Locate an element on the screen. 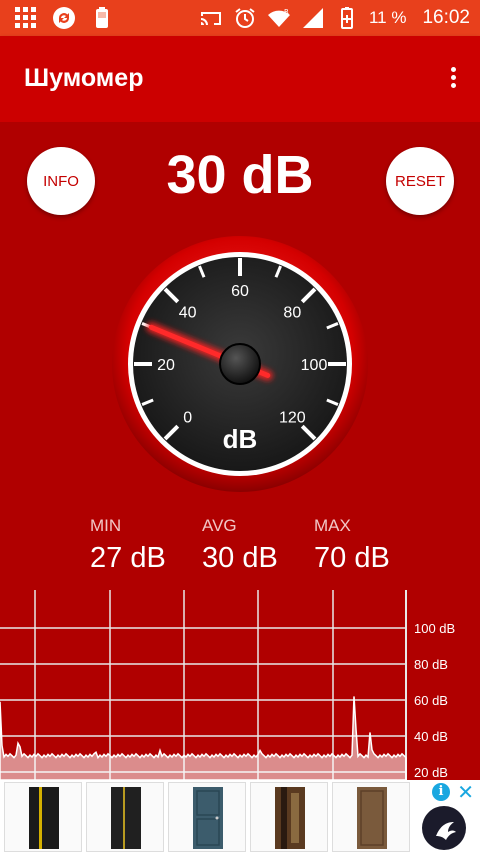  gauge-scale-label: 0 is located at coordinates (187, 417).